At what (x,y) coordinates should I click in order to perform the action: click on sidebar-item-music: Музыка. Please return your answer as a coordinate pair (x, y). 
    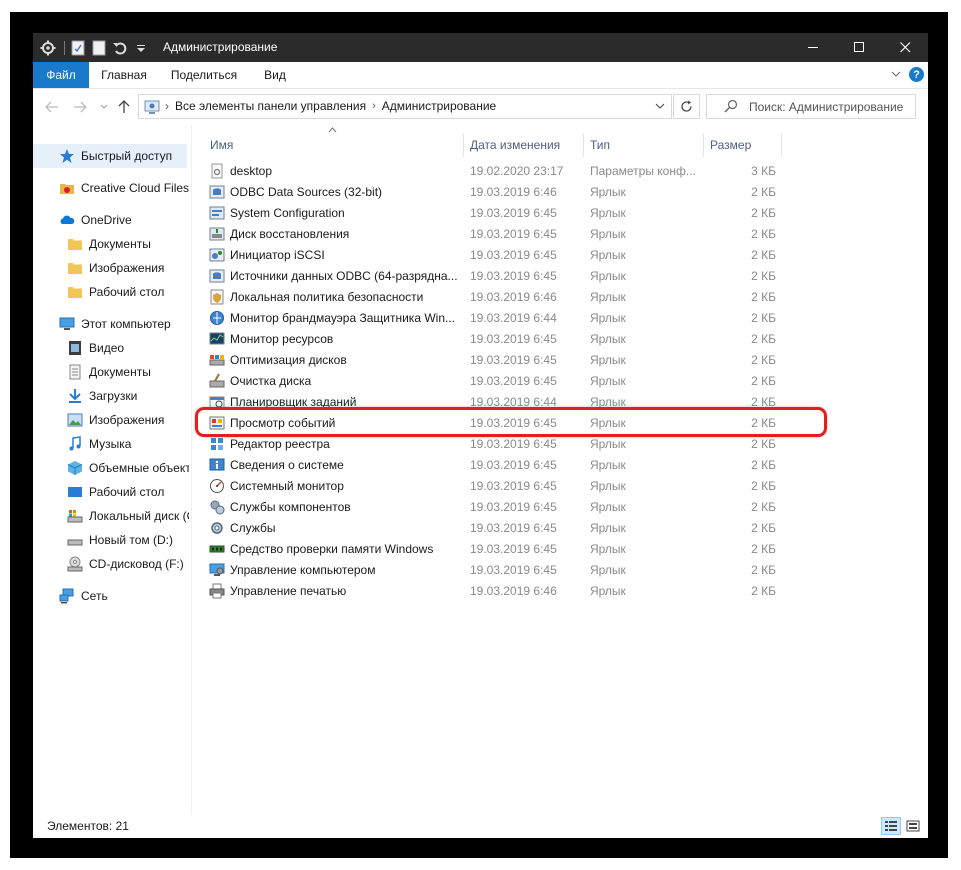
    Looking at the image, I should click on (128, 444).